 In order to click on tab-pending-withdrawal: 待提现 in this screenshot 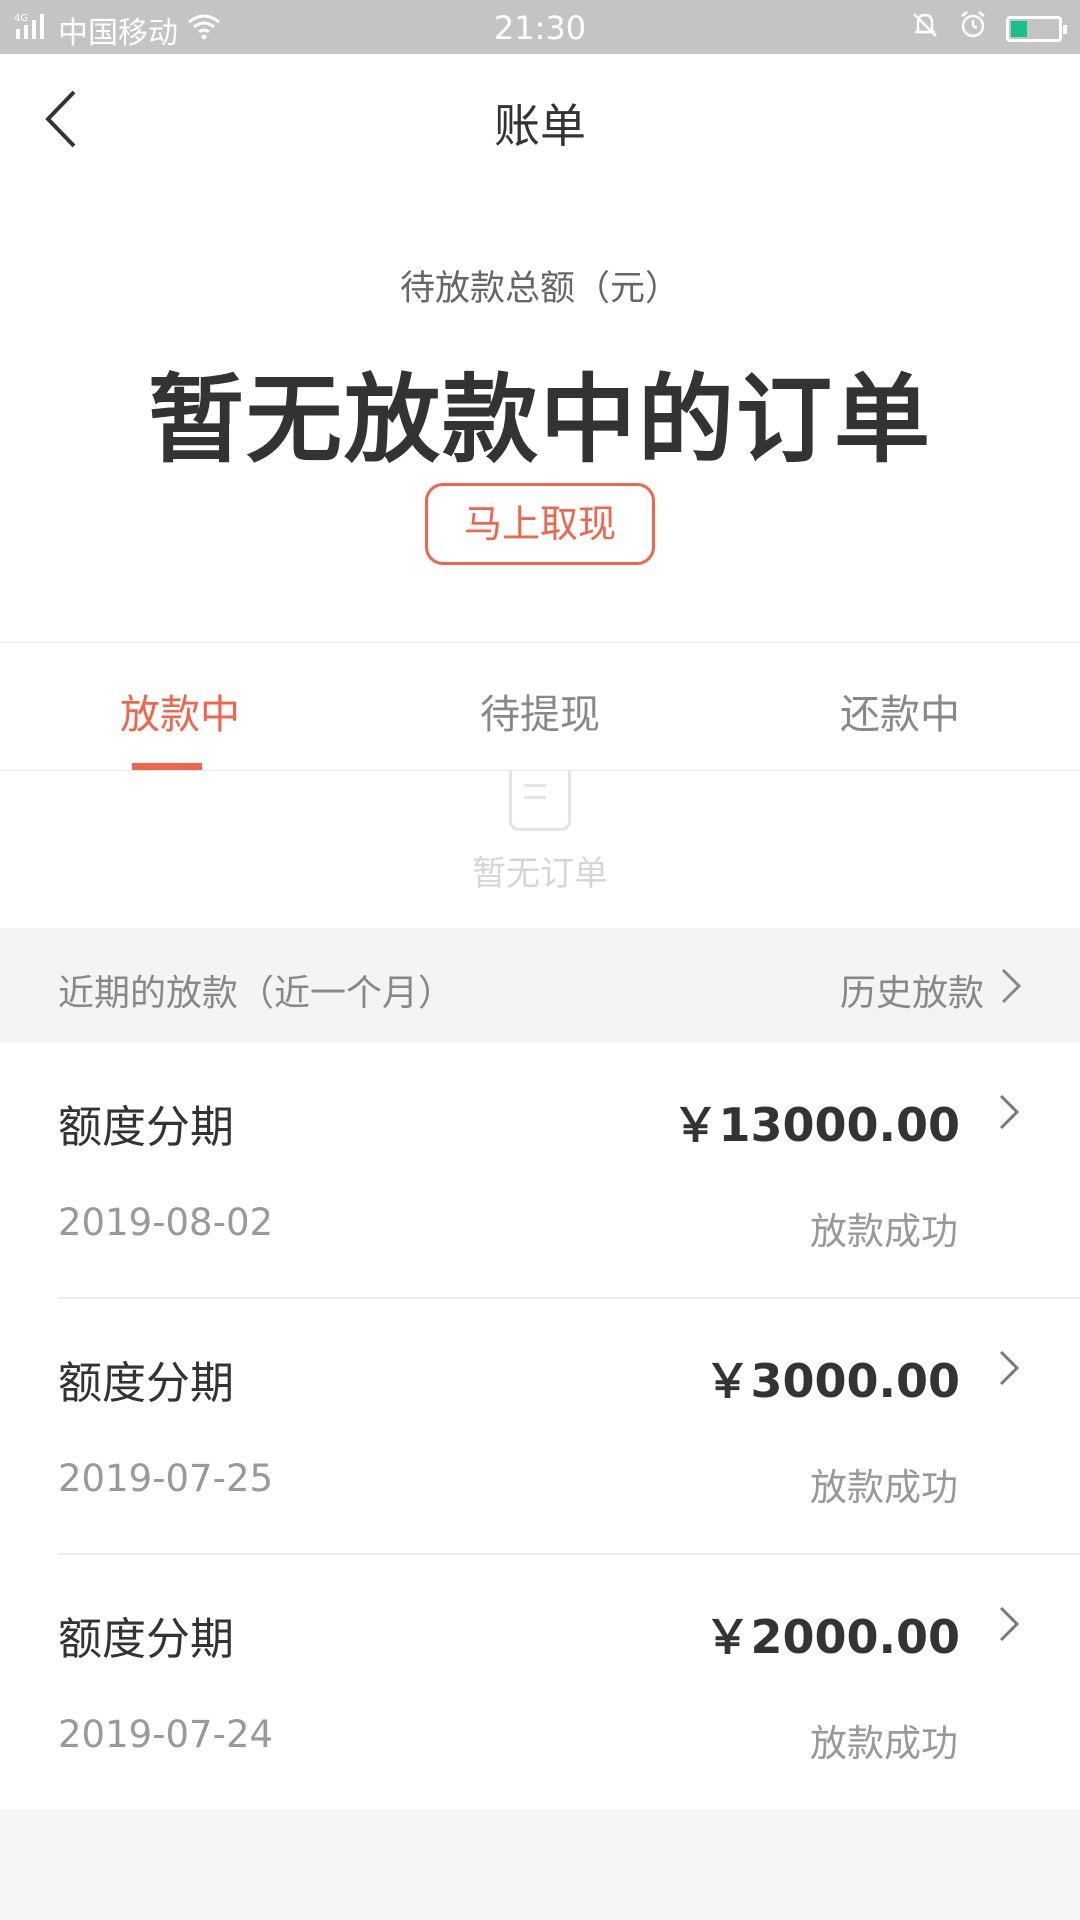, I will do `click(540, 707)`.